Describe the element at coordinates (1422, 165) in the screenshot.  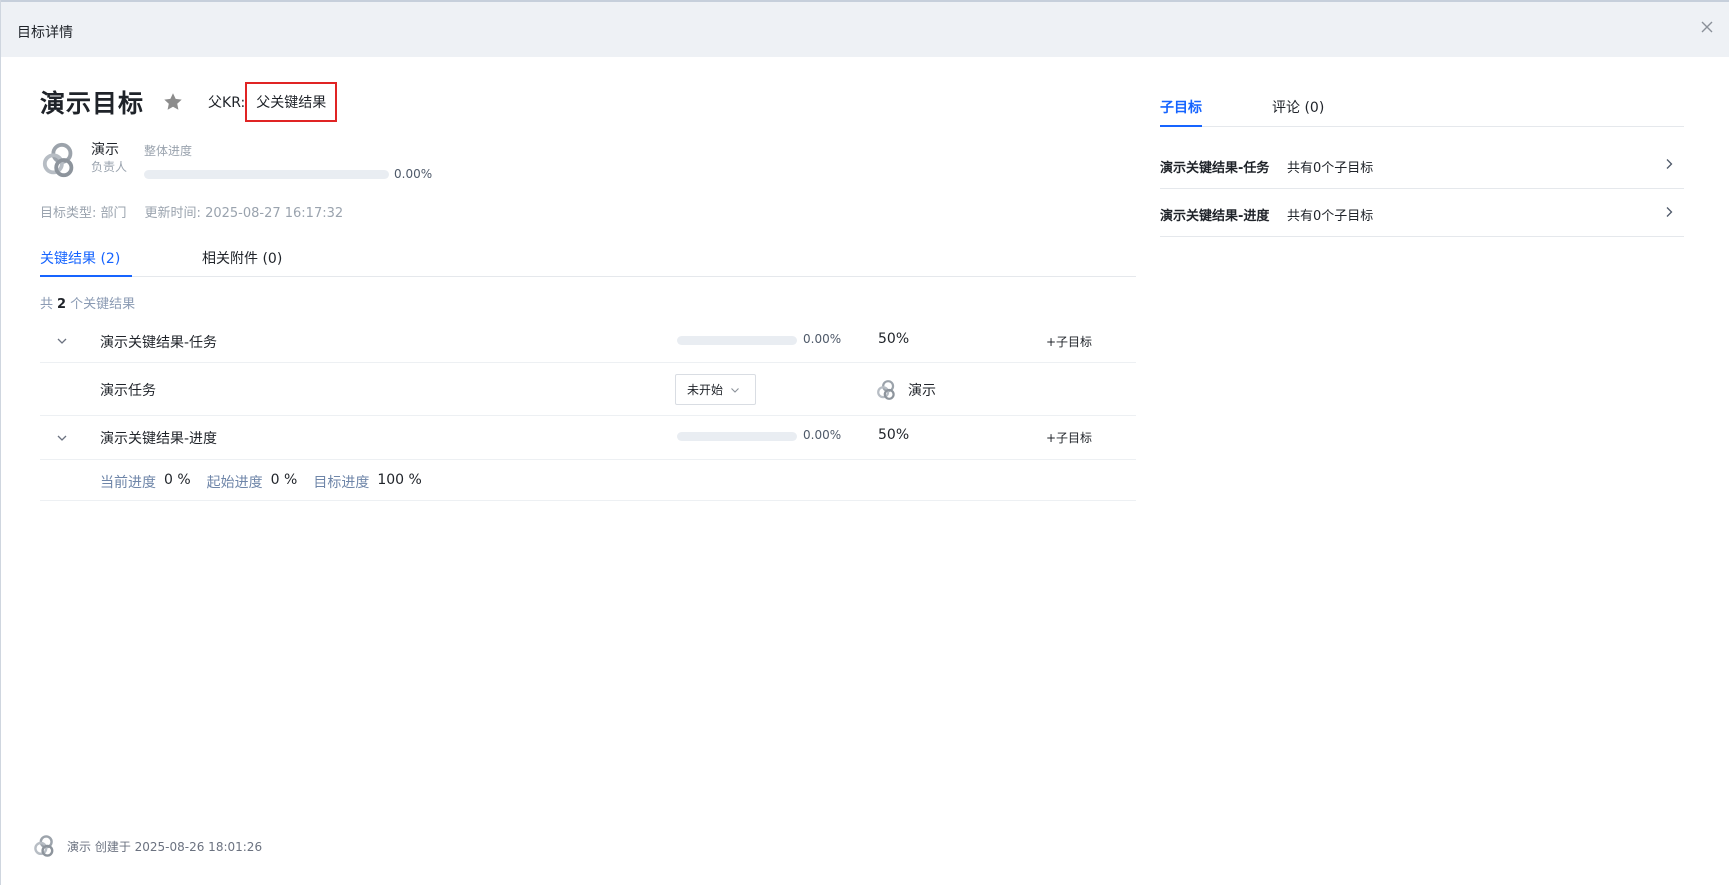
I see `child-objective-item: 演示关键结果-任务 共有0个子目标` at that location.